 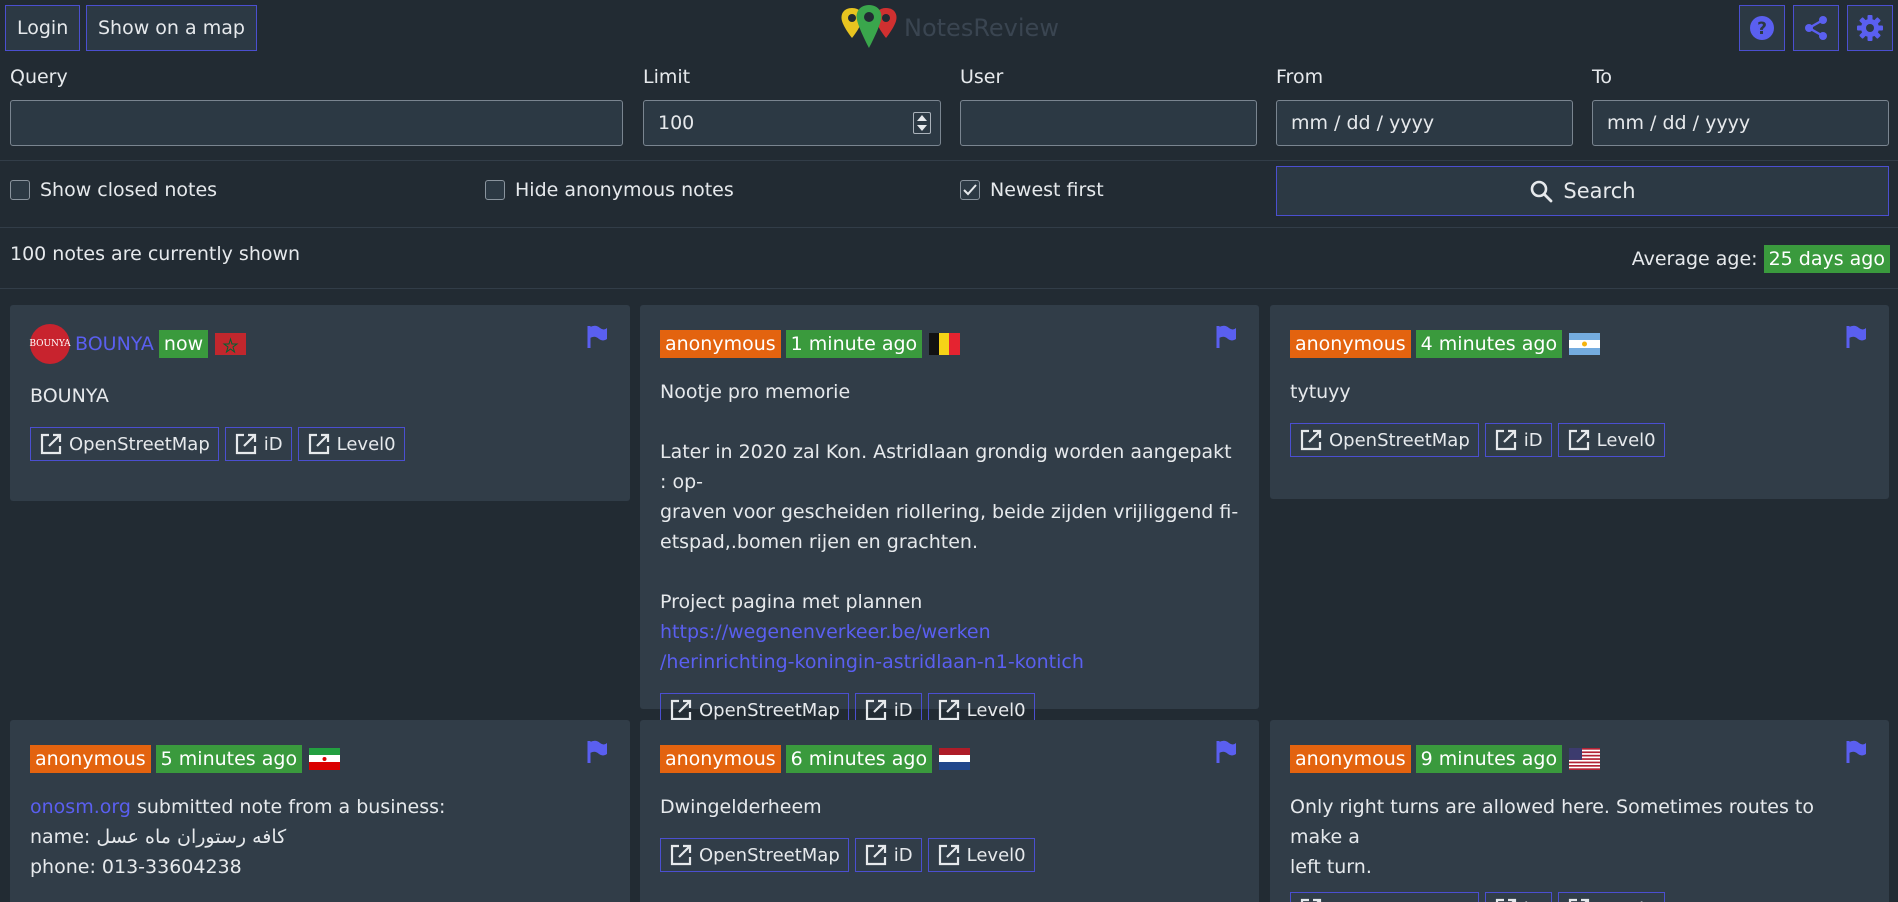 I want to click on from-date-input: mm / dd / yyyy, so click(x=1424, y=123).